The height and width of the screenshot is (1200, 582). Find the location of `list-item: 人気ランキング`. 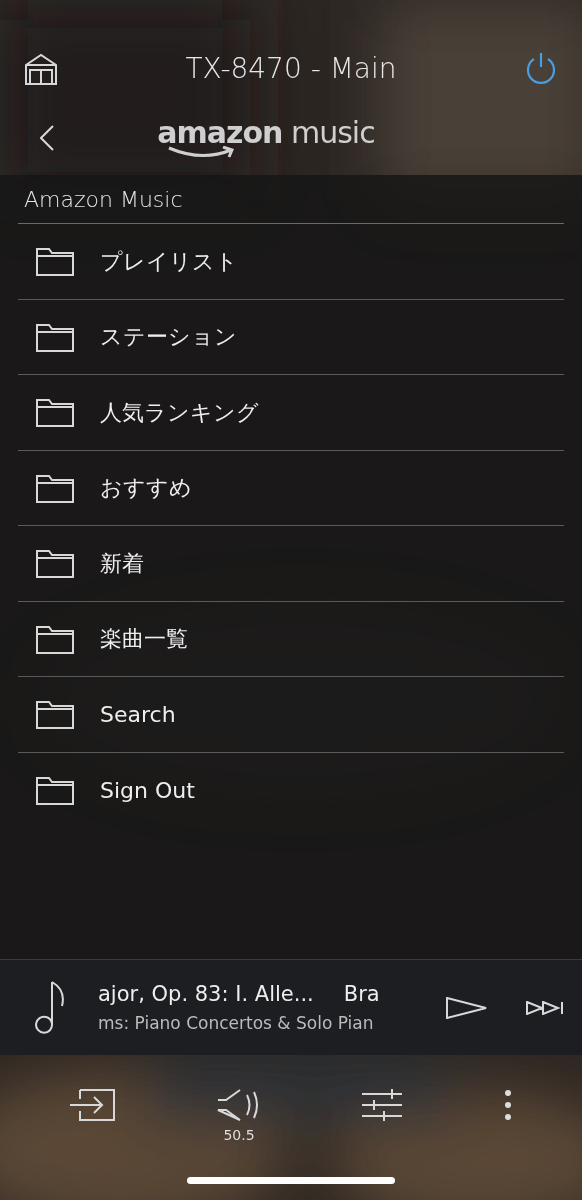

list-item: 人気ランキング is located at coordinates (291, 413).